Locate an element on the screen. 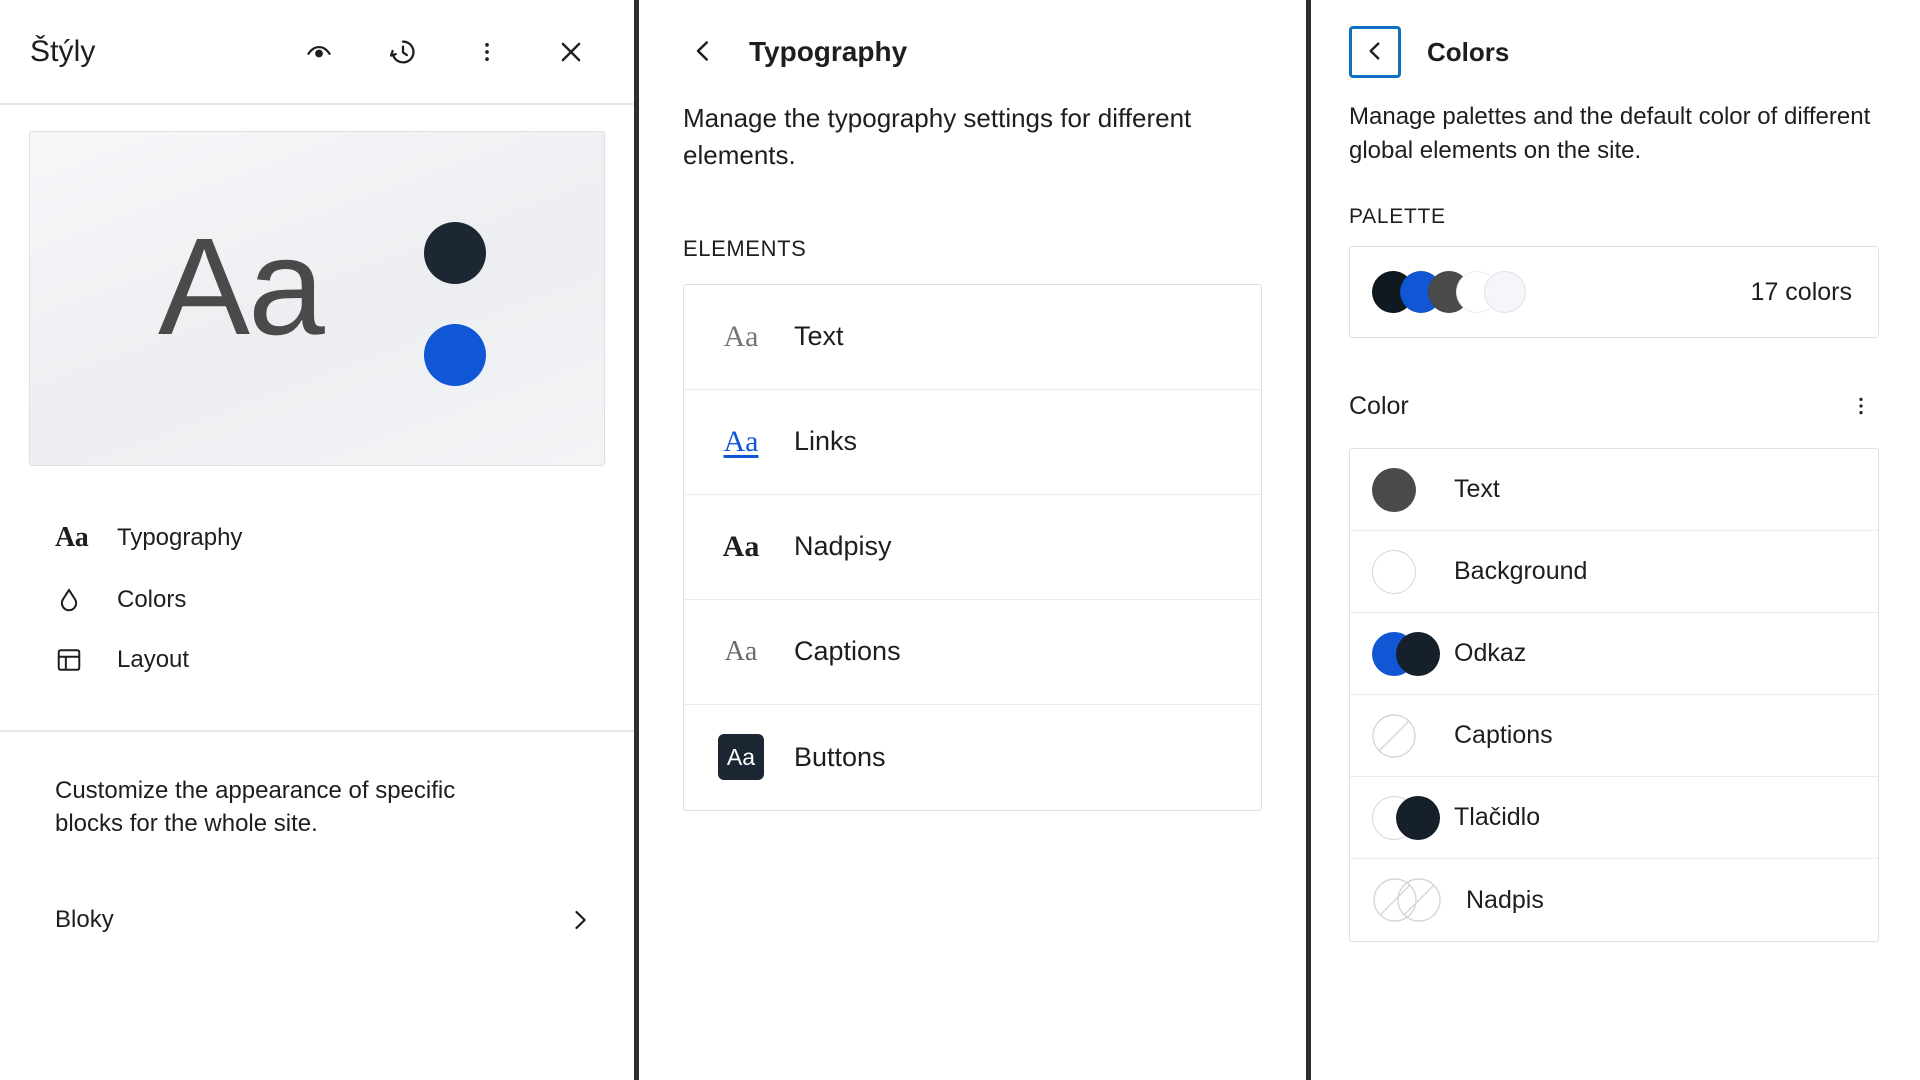 The height and width of the screenshot is (1080, 1920). menu-item-label: Typography is located at coordinates (180, 537).